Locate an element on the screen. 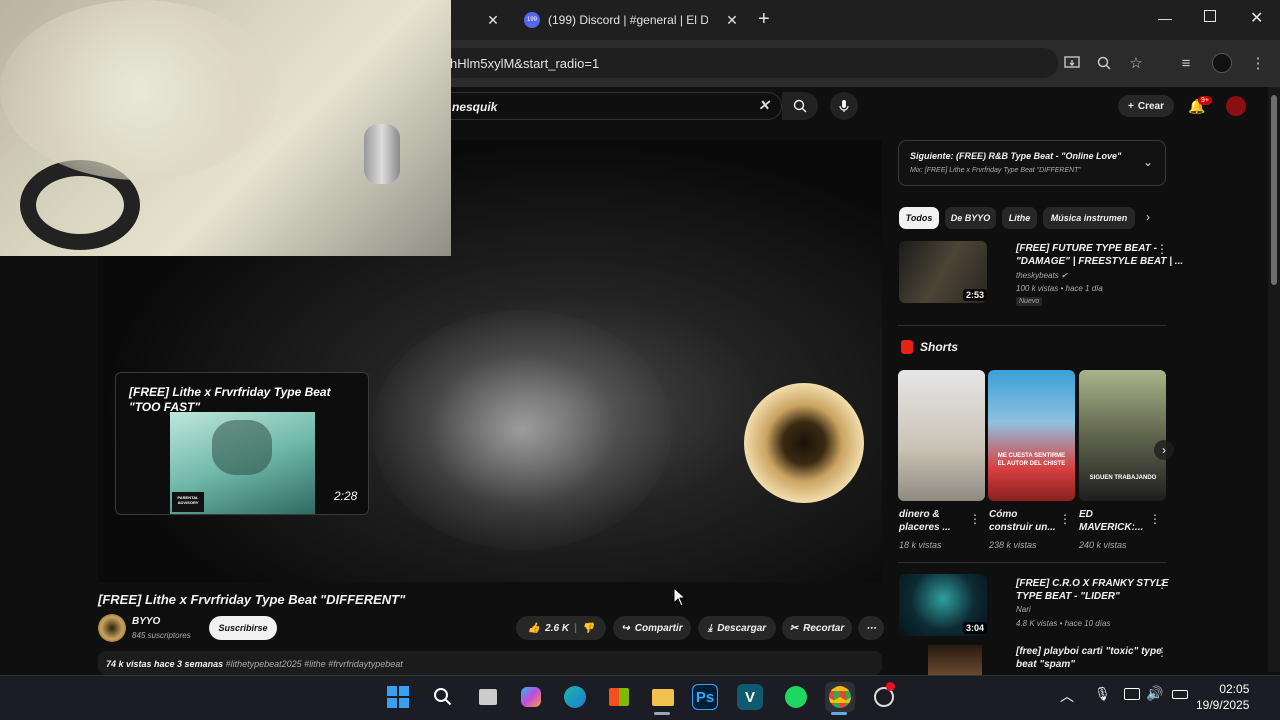  chip-all: Todos is located at coordinates (919, 218).